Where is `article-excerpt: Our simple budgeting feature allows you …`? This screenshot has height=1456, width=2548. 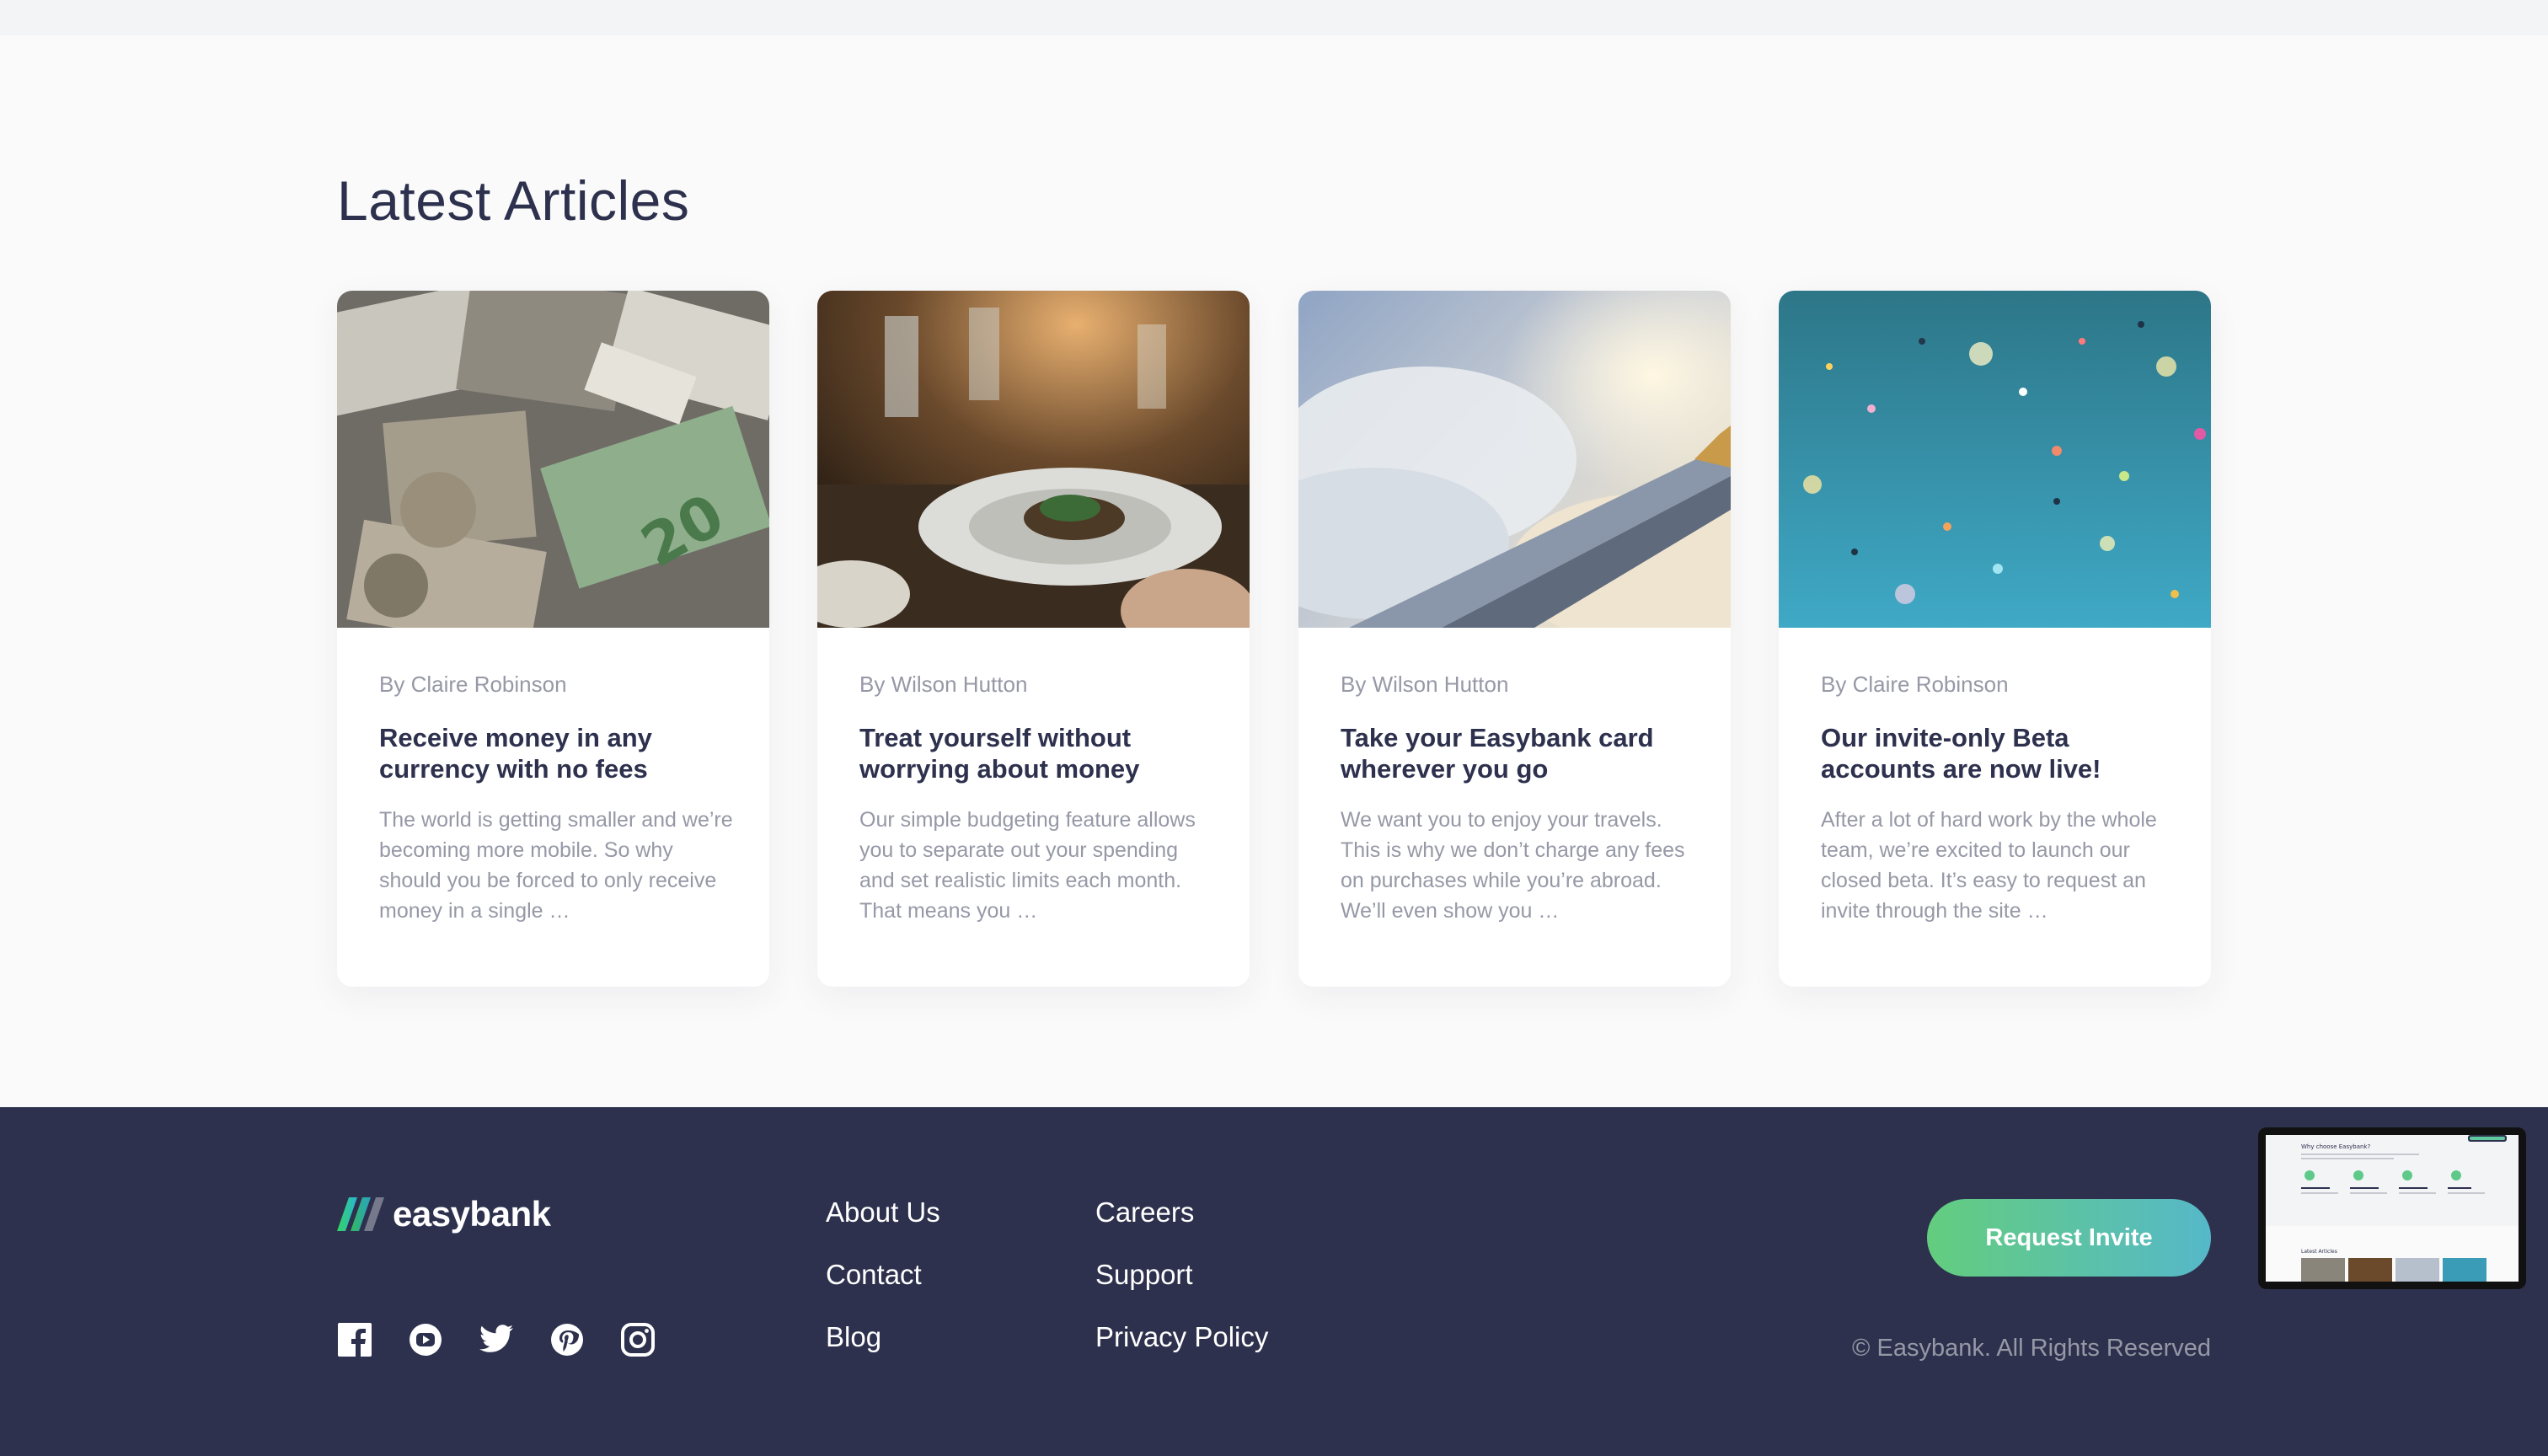
article-excerpt: Our simple budgeting feature allows you … is located at coordinates (1027, 865).